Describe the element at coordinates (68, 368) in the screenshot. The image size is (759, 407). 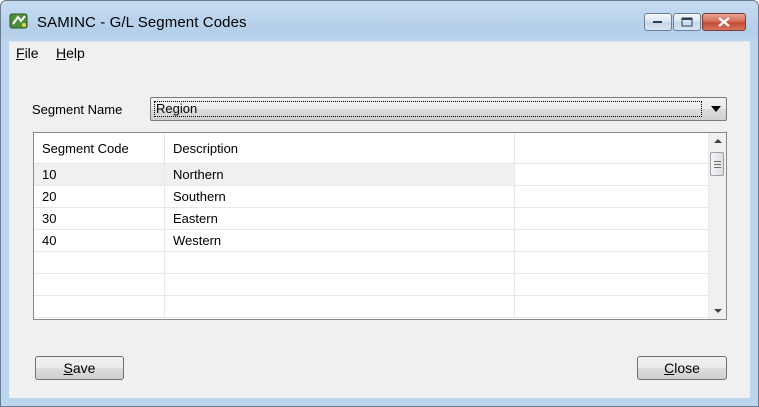
I see `save-accel: S` at that location.